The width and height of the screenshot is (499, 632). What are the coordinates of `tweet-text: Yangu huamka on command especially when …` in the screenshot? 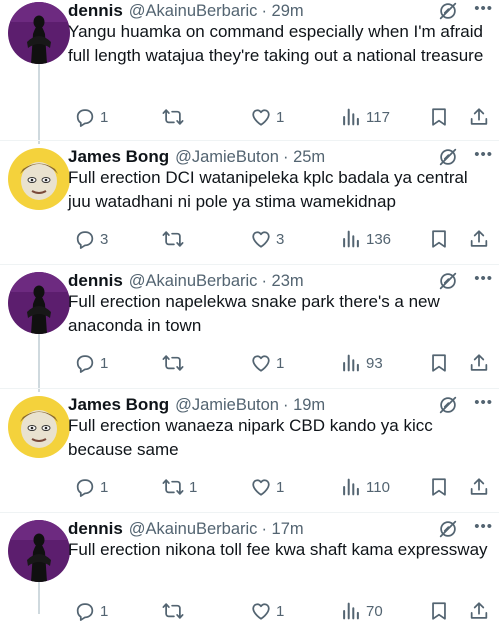 It's located at (276, 43).